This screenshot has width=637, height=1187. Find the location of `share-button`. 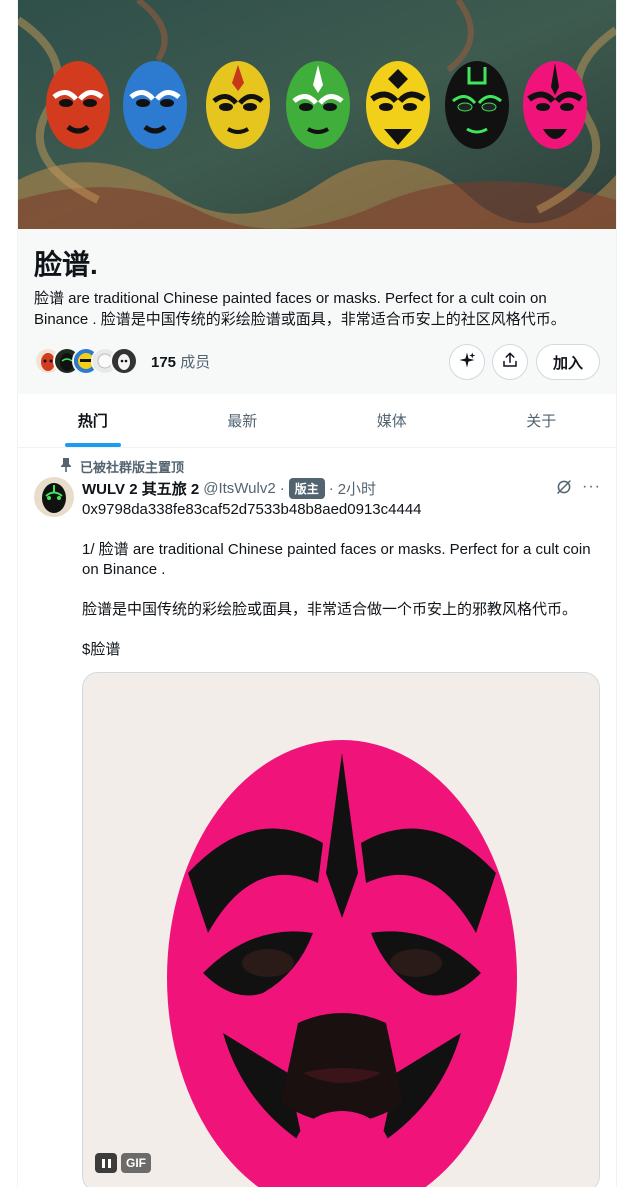

share-button is located at coordinates (510, 362).